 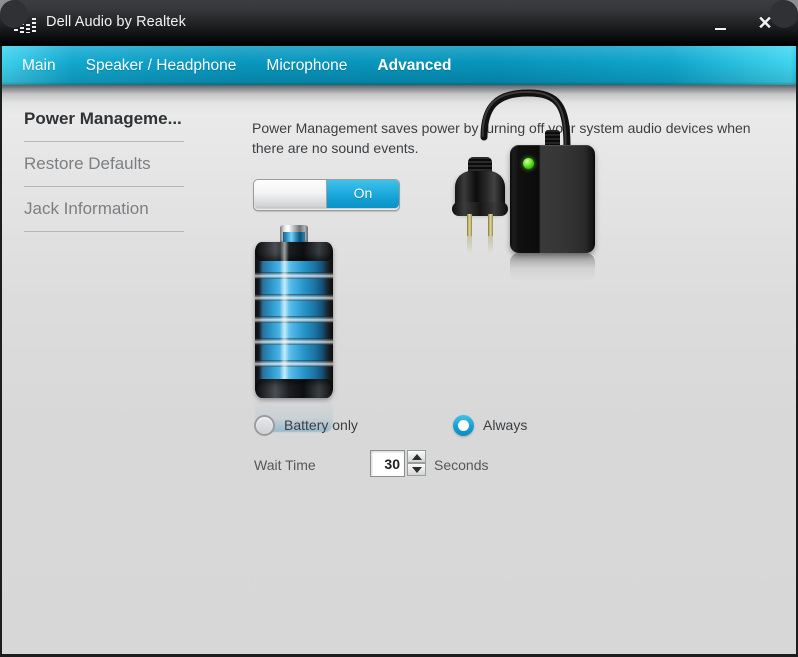 What do you see at coordinates (399, 23) in the screenshot?
I see `title-bar: Dell Audio by Realtek ✕` at bounding box center [399, 23].